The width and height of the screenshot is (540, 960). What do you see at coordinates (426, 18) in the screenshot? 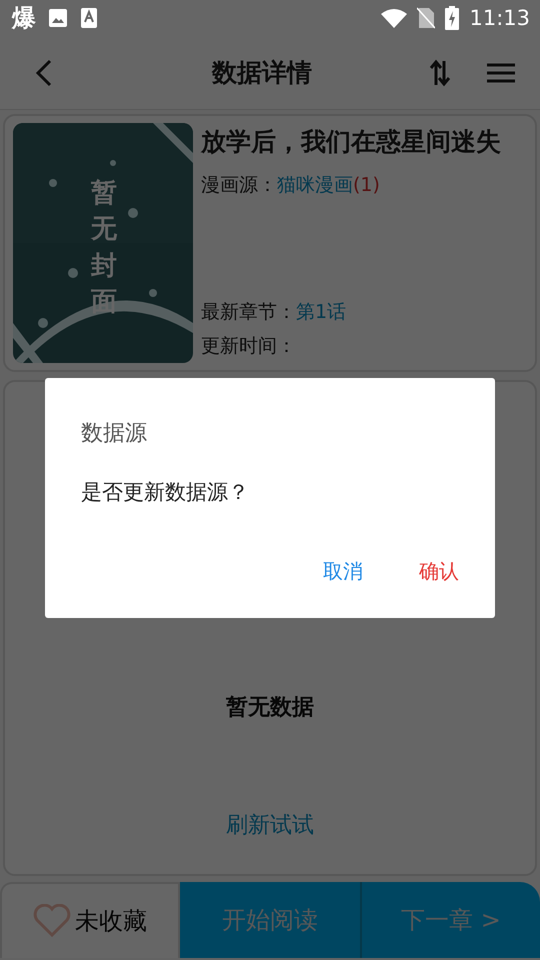
I see `no-sim-icon` at bounding box center [426, 18].